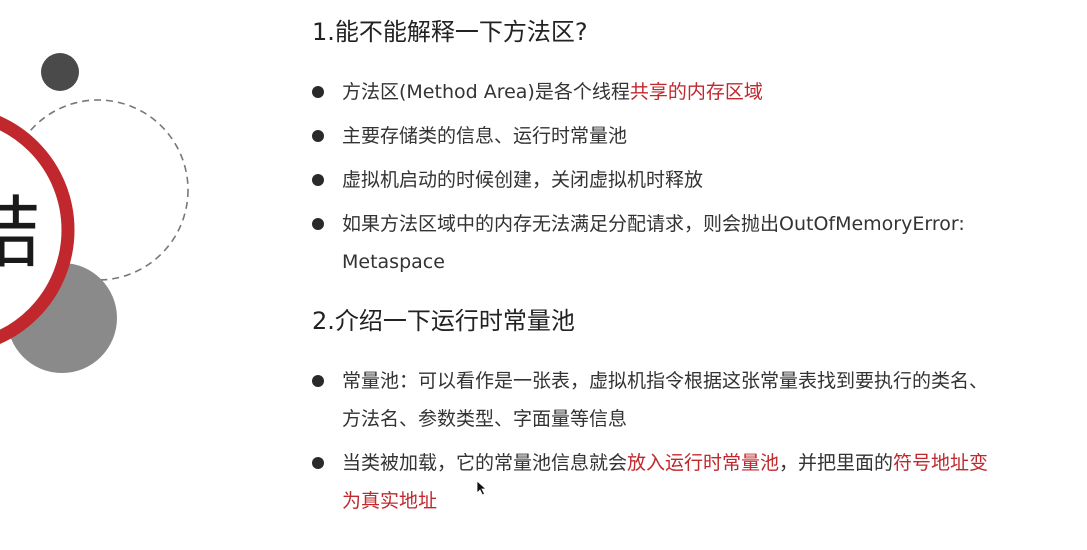  I want to click on item-text-cont: 方法名、参数类型、字面量等信息, so click(485, 419).